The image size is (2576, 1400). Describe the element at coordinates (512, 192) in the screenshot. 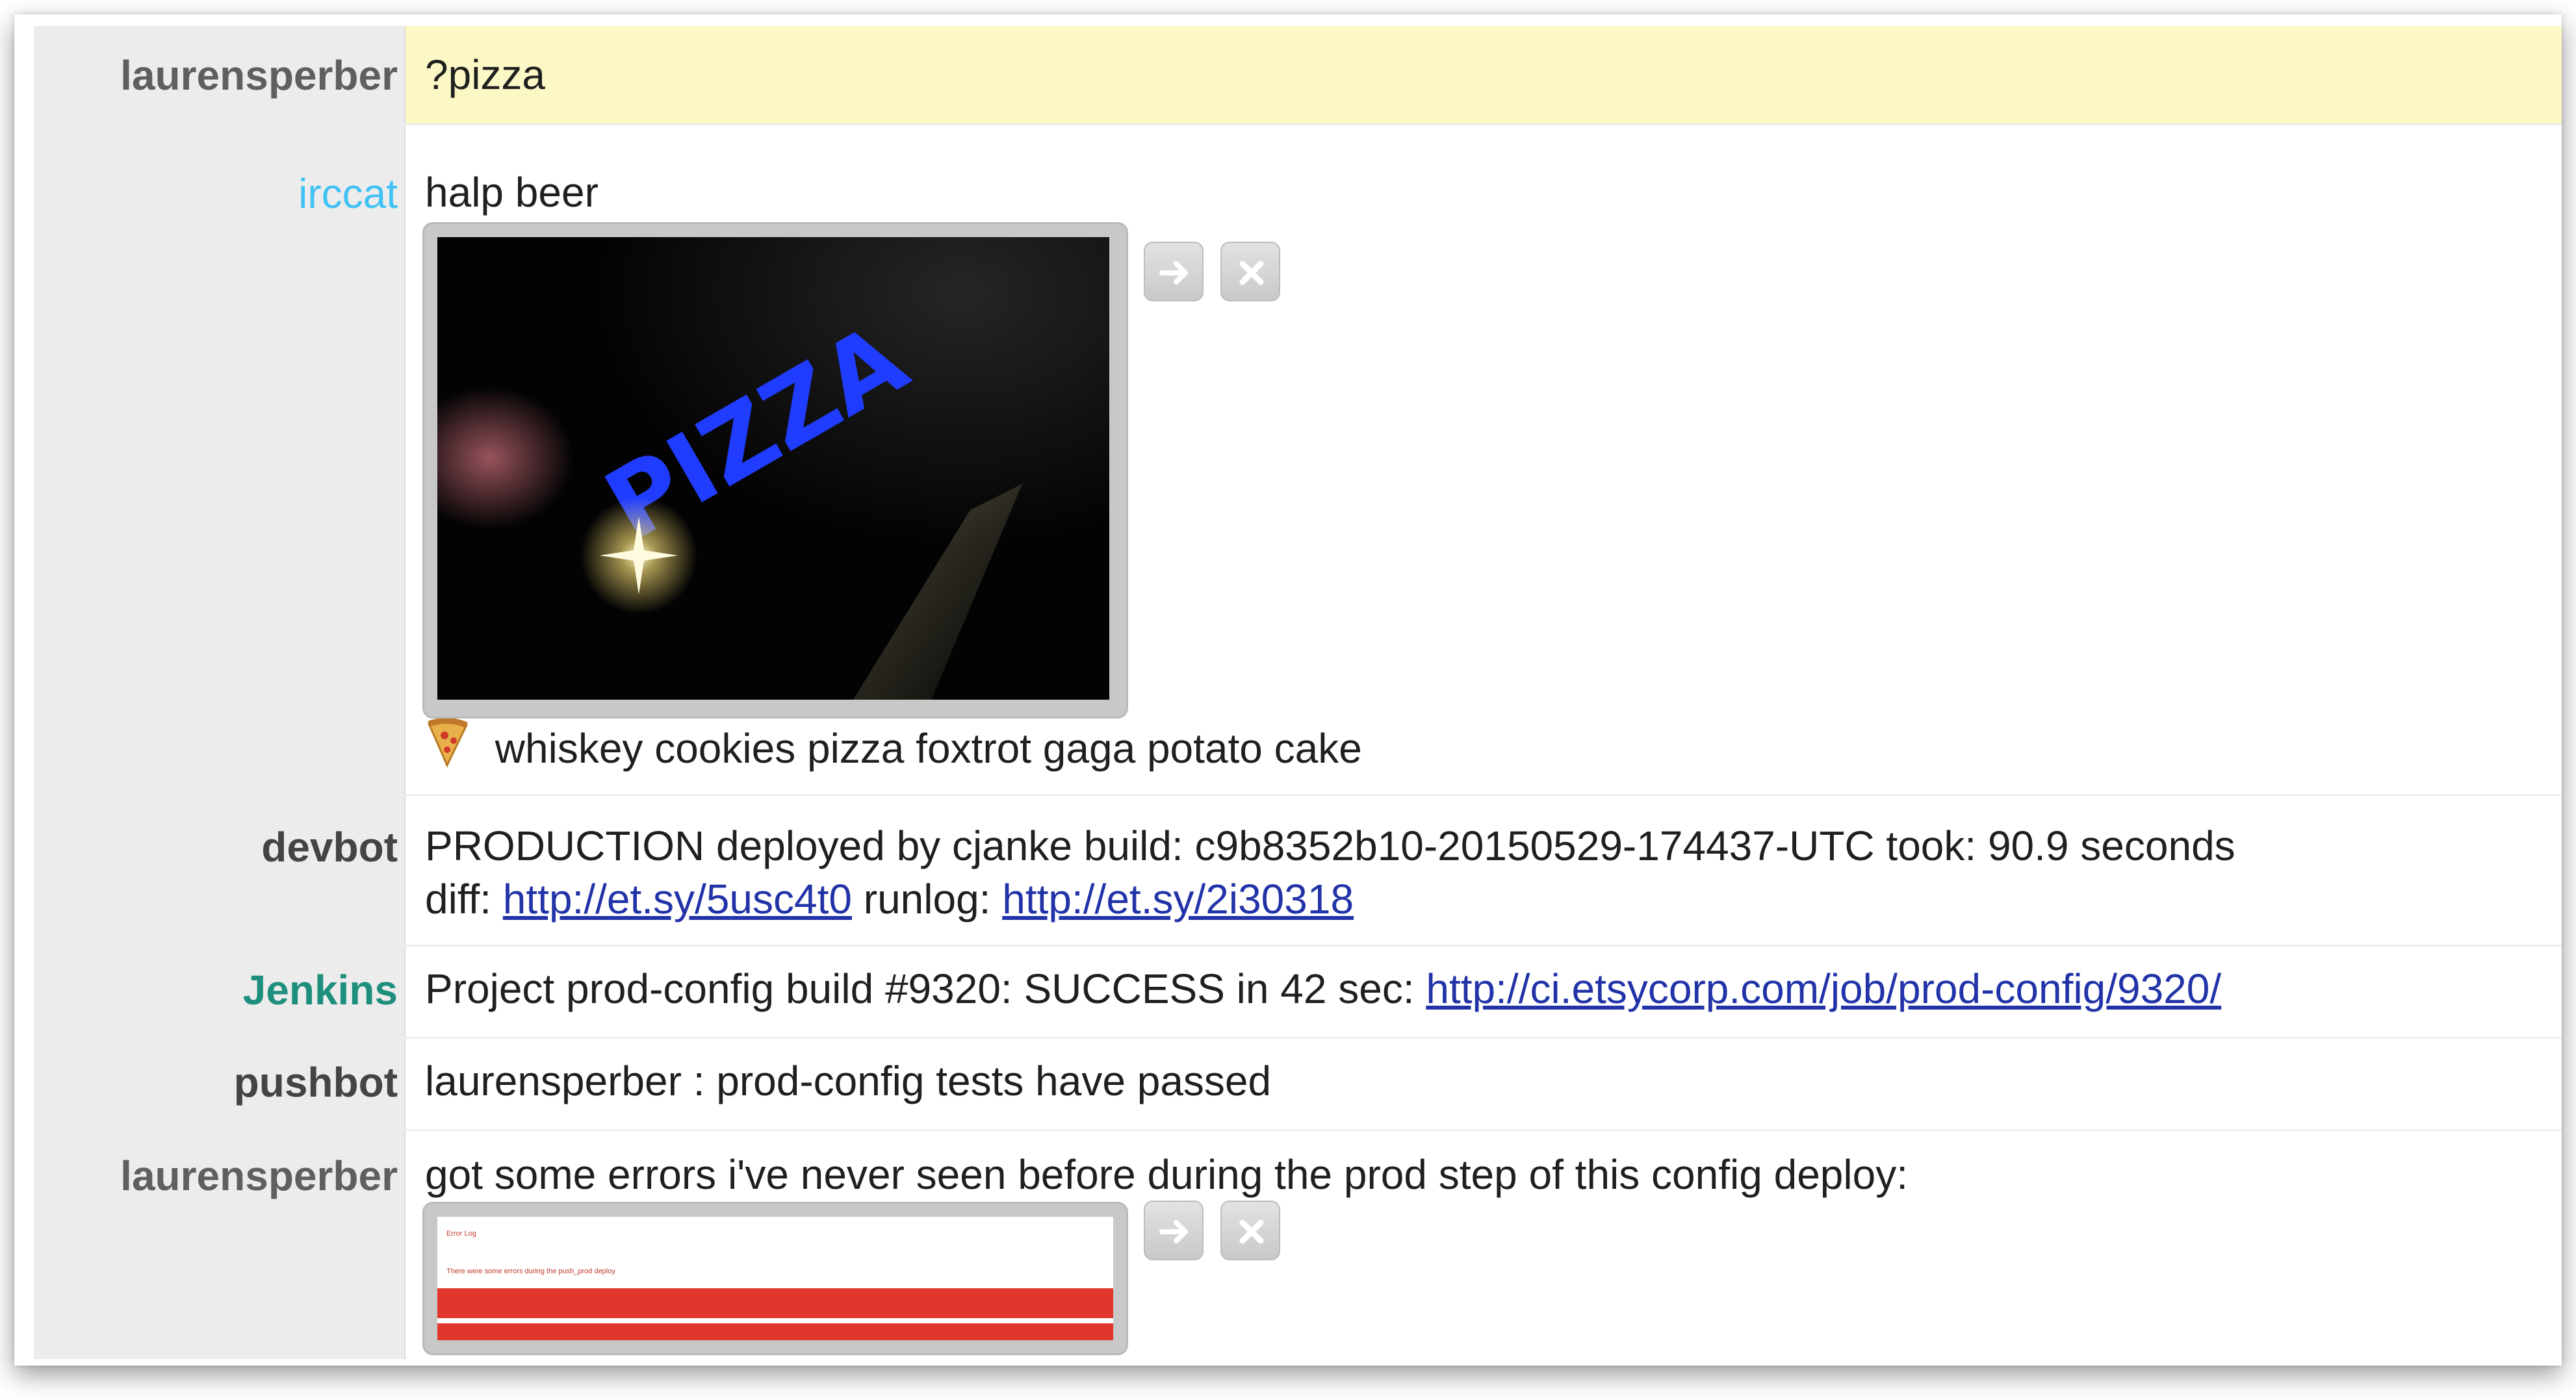

I see `message-text: halp beer` at that location.